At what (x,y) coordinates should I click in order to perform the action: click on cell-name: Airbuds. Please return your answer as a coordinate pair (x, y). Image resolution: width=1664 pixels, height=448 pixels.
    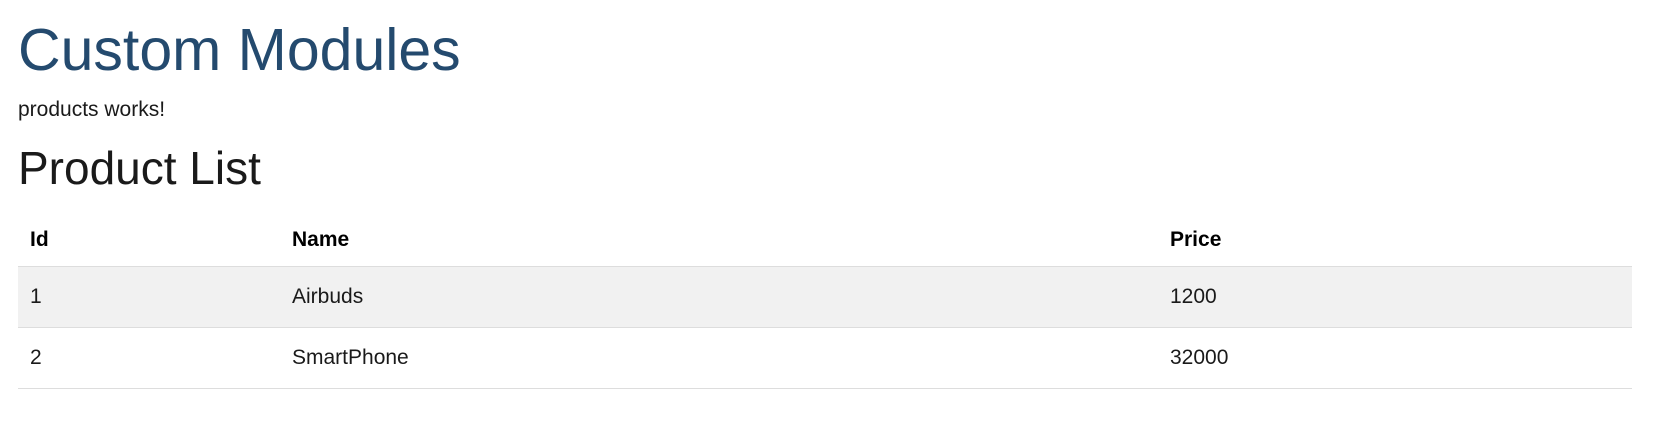
    Looking at the image, I should click on (719, 297).